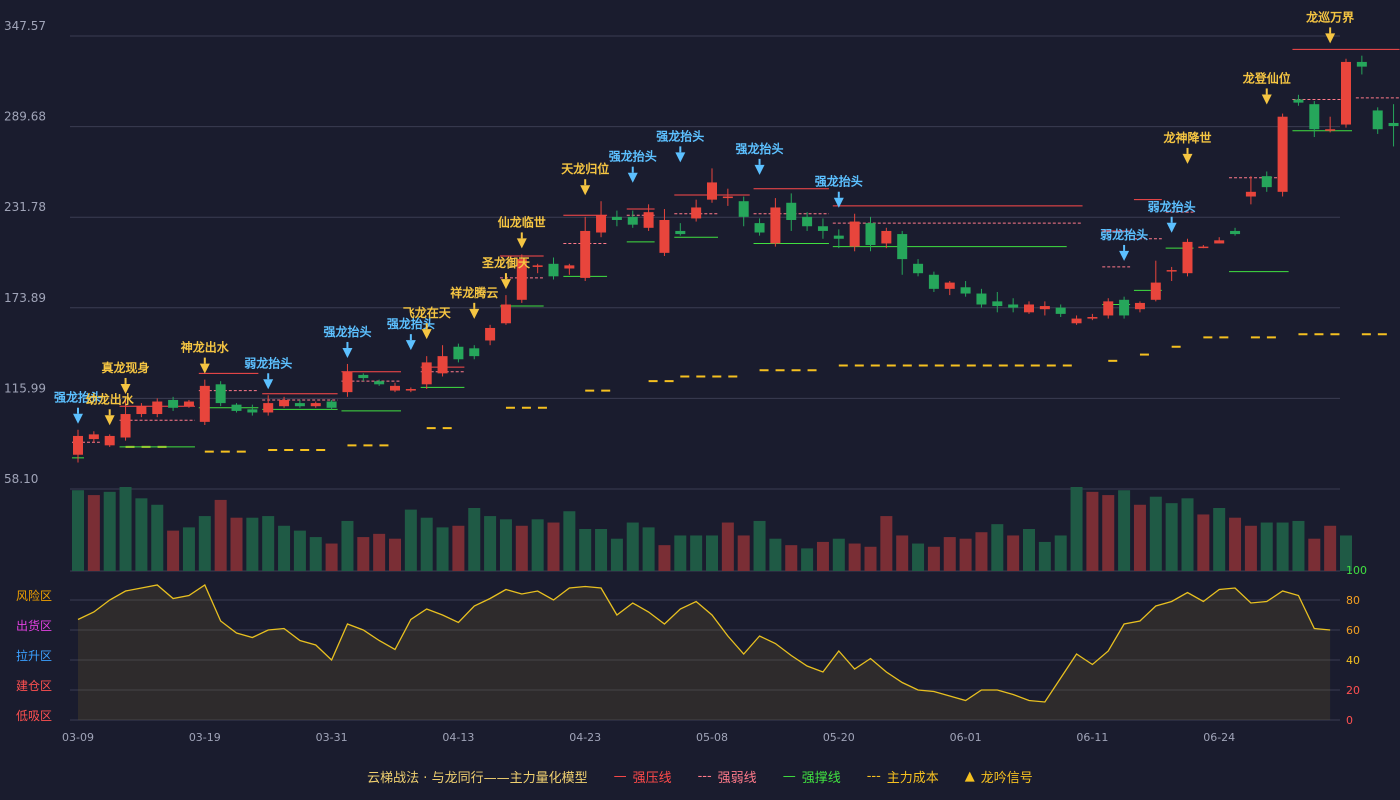 Image resolution: width=1400 pixels, height=800 pixels. What do you see at coordinates (712, 737) in the screenshot?
I see `x-tick-label: 05-08` at bounding box center [712, 737].